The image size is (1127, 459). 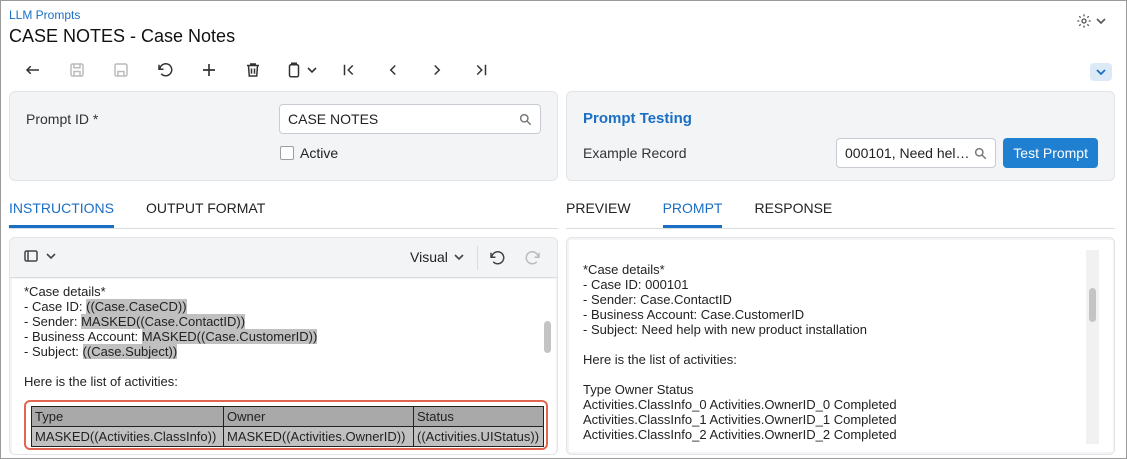 I want to click on editor-toolbar: Visual, so click(x=283, y=258).